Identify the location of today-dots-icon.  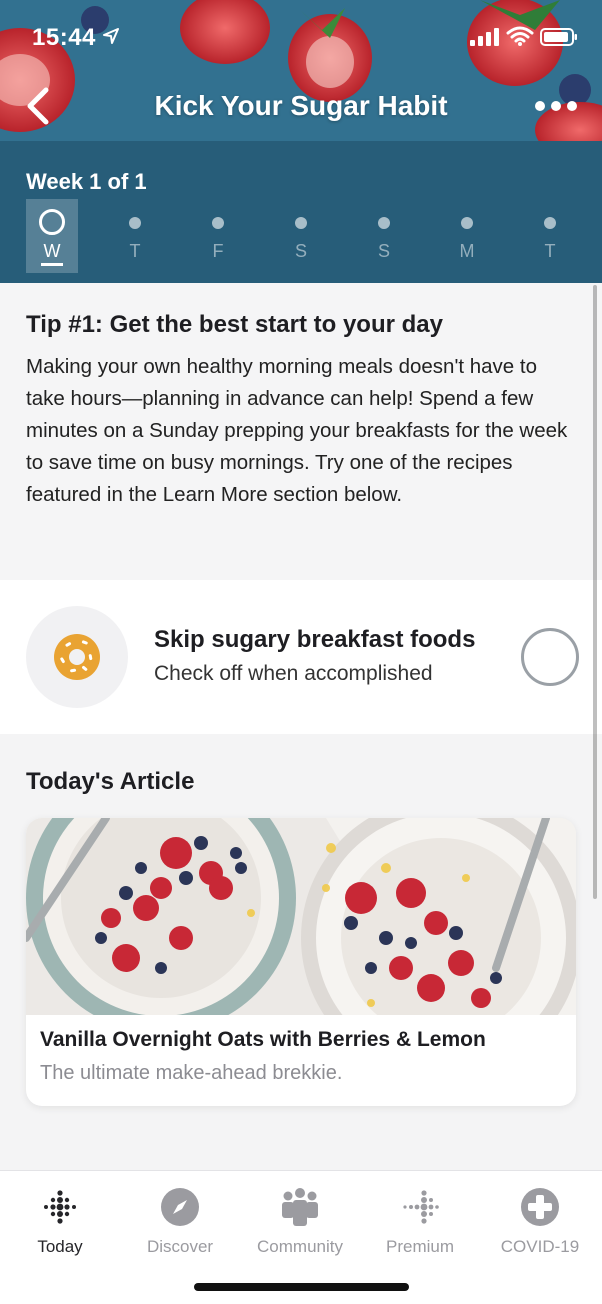
(60, 1207).